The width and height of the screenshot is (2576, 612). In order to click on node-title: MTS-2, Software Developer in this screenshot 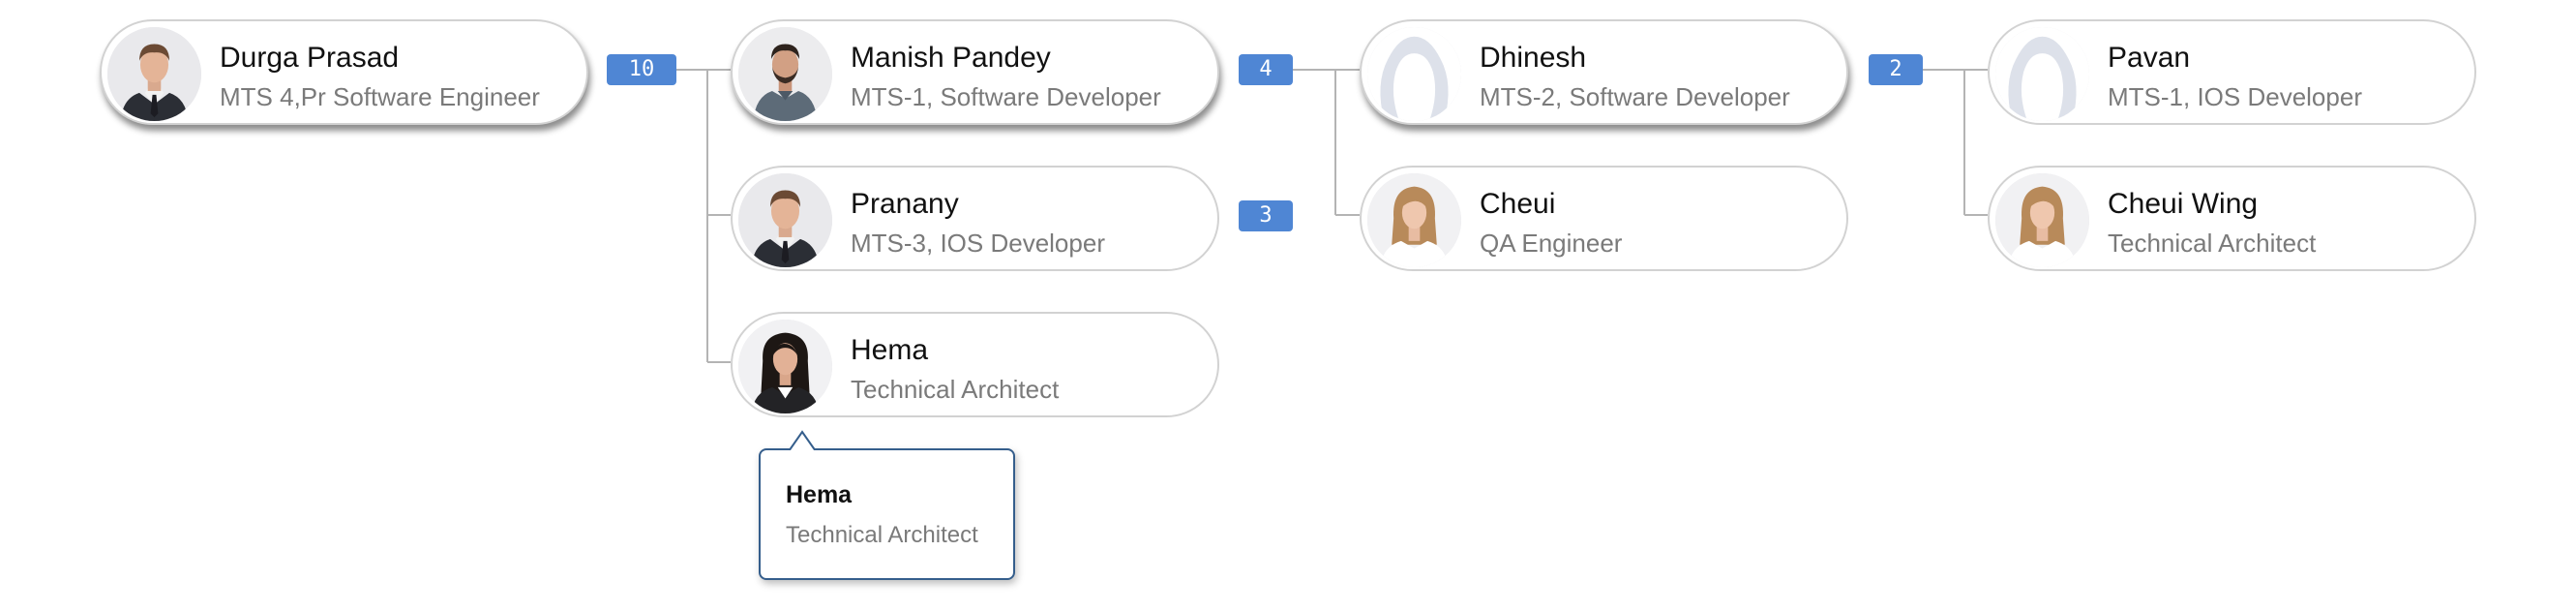, I will do `click(1635, 97)`.